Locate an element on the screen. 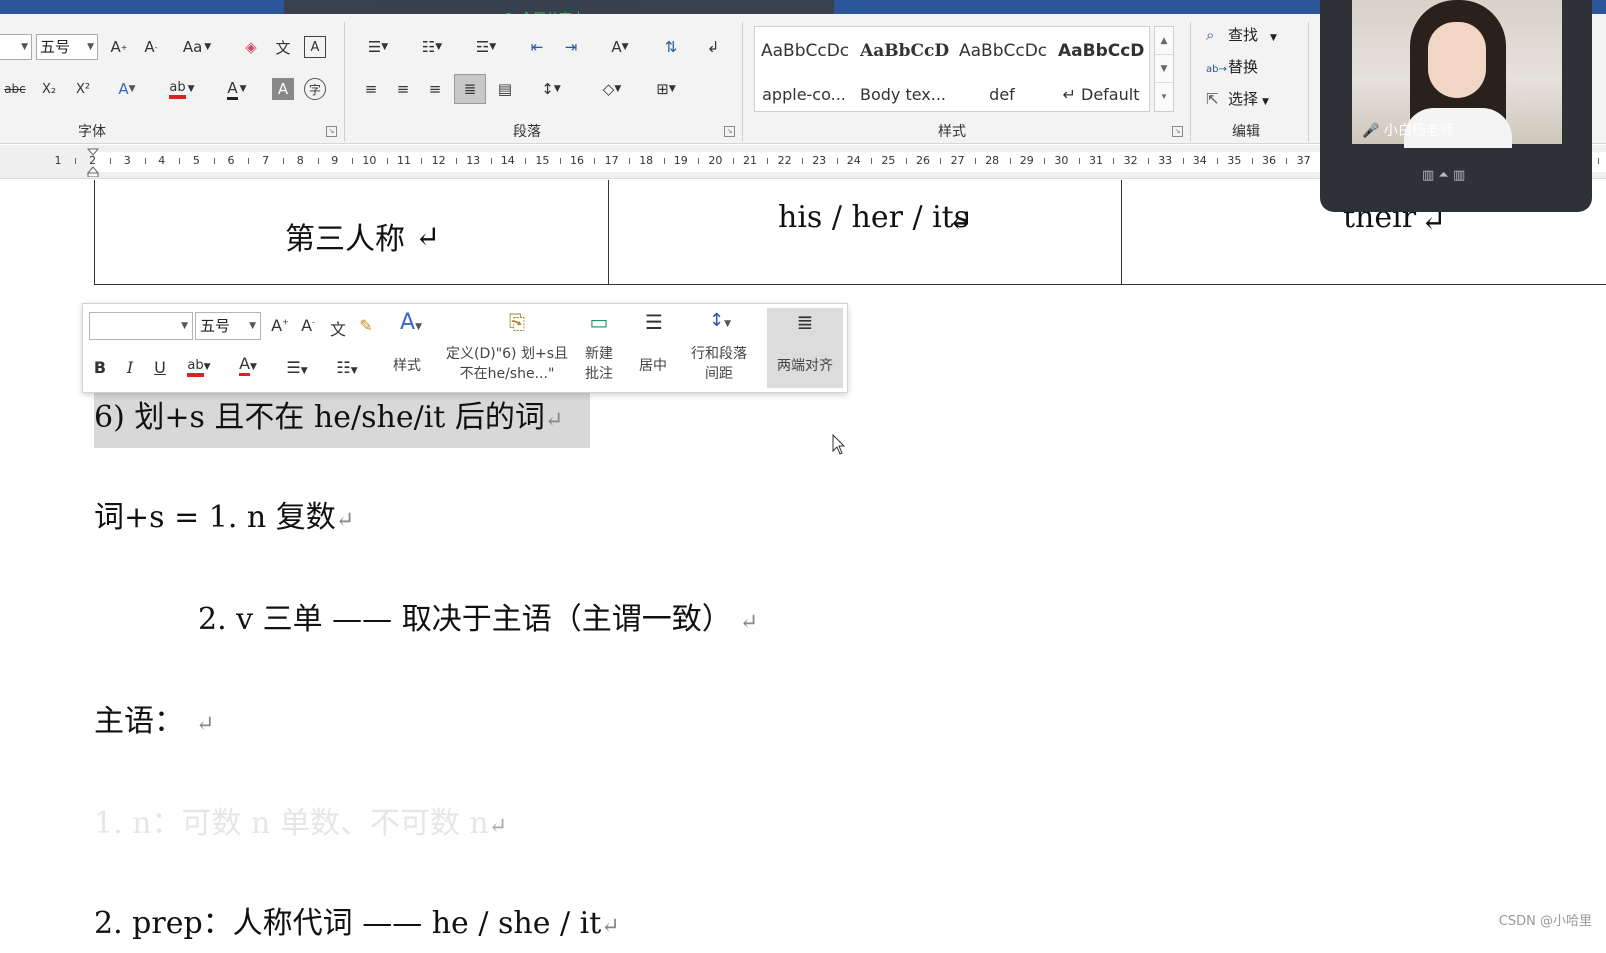 The width and height of the screenshot is (1606, 953). styles-group-label: 样式 is located at coordinates (952, 132).